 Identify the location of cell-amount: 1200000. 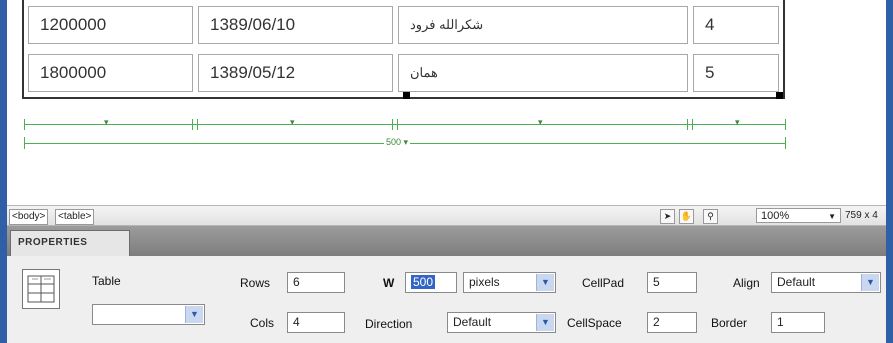
(110, 25).